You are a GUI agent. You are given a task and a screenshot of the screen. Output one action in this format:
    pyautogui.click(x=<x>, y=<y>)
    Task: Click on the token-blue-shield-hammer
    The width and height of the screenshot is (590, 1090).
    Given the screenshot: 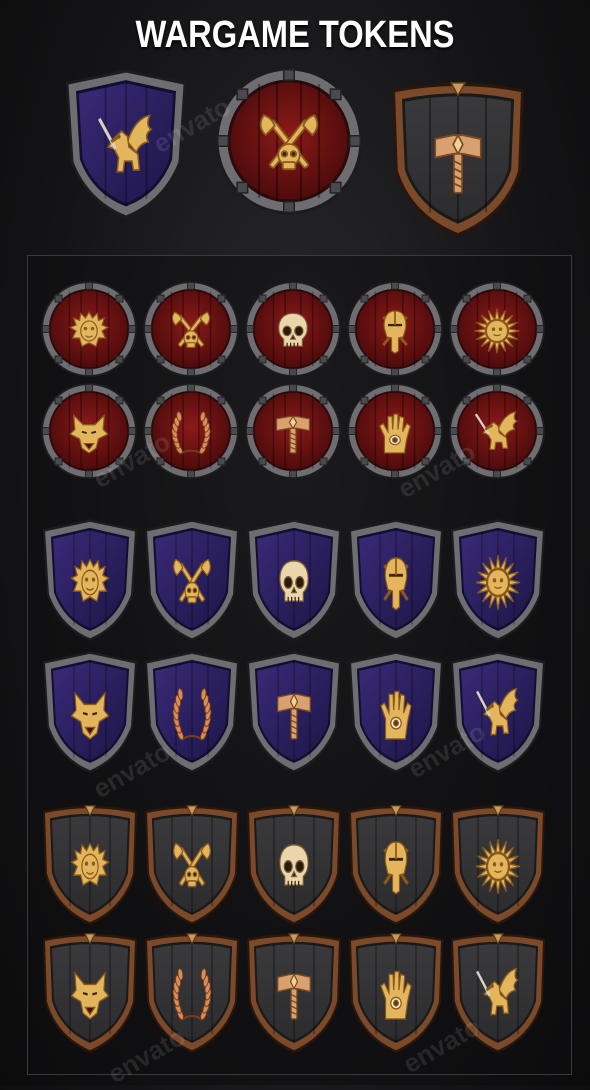 What is the action you would take?
    pyautogui.click(x=294, y=712)
    